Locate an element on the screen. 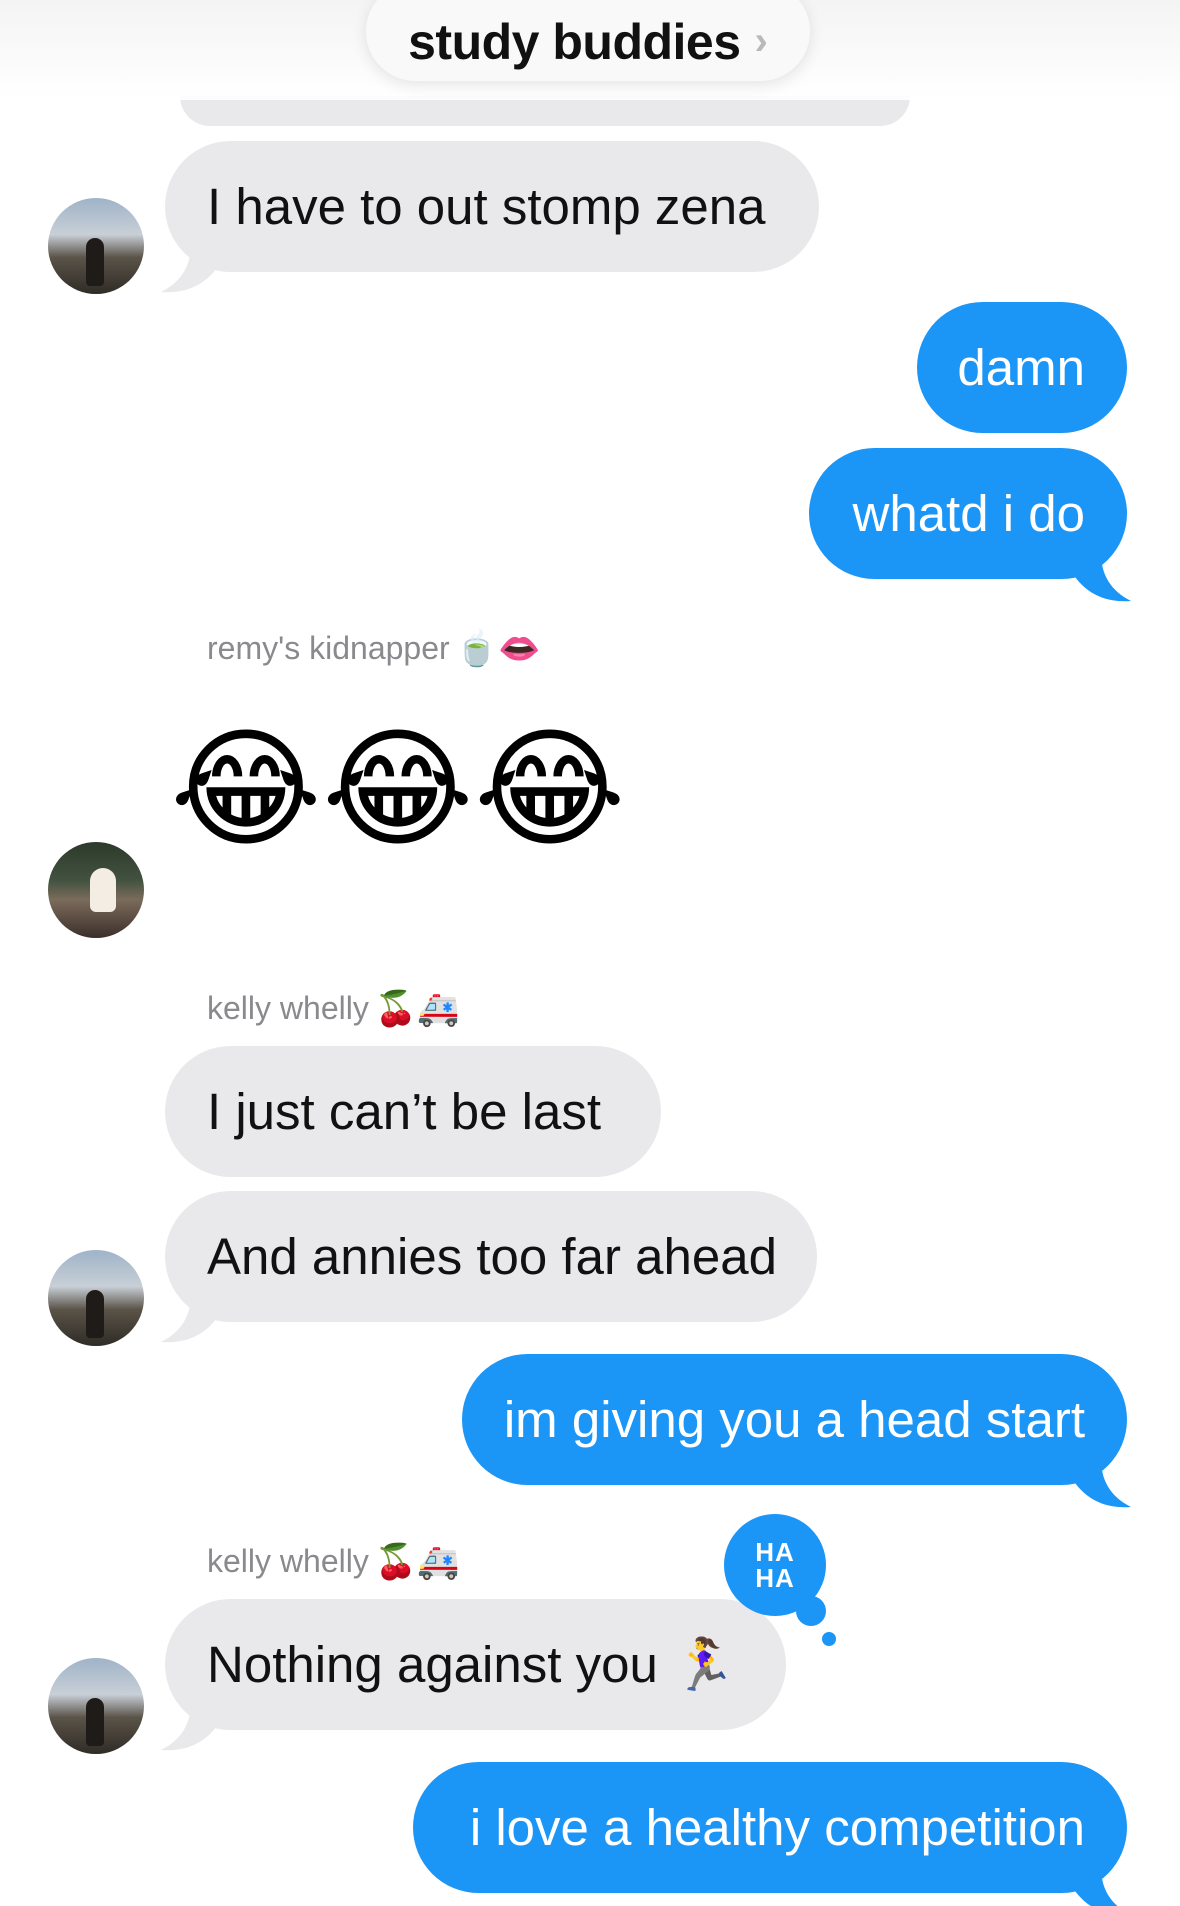 This screenshot has height=1906, width=1180. chevron-right-icon: › is located at coordinates (761, 41).